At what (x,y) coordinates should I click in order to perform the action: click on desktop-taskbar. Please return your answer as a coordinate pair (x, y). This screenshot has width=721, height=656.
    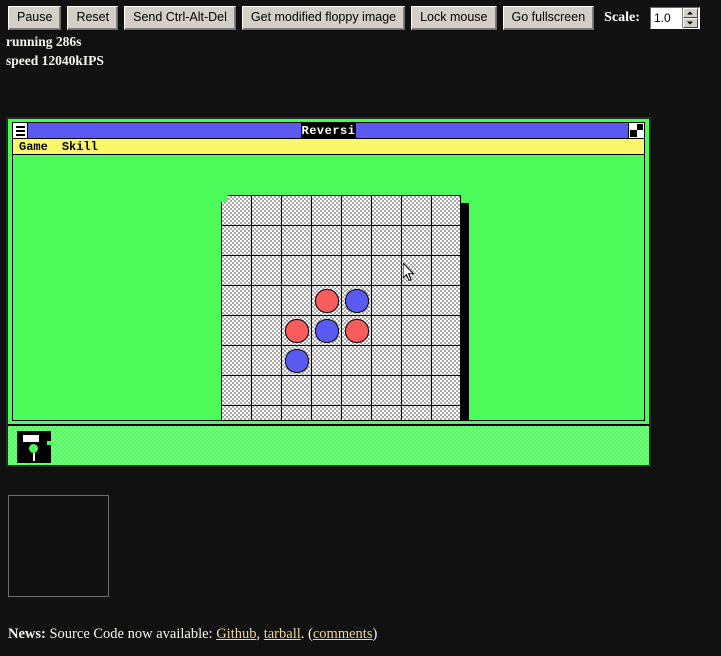
    Looking at the image, I should click on (328, 444).